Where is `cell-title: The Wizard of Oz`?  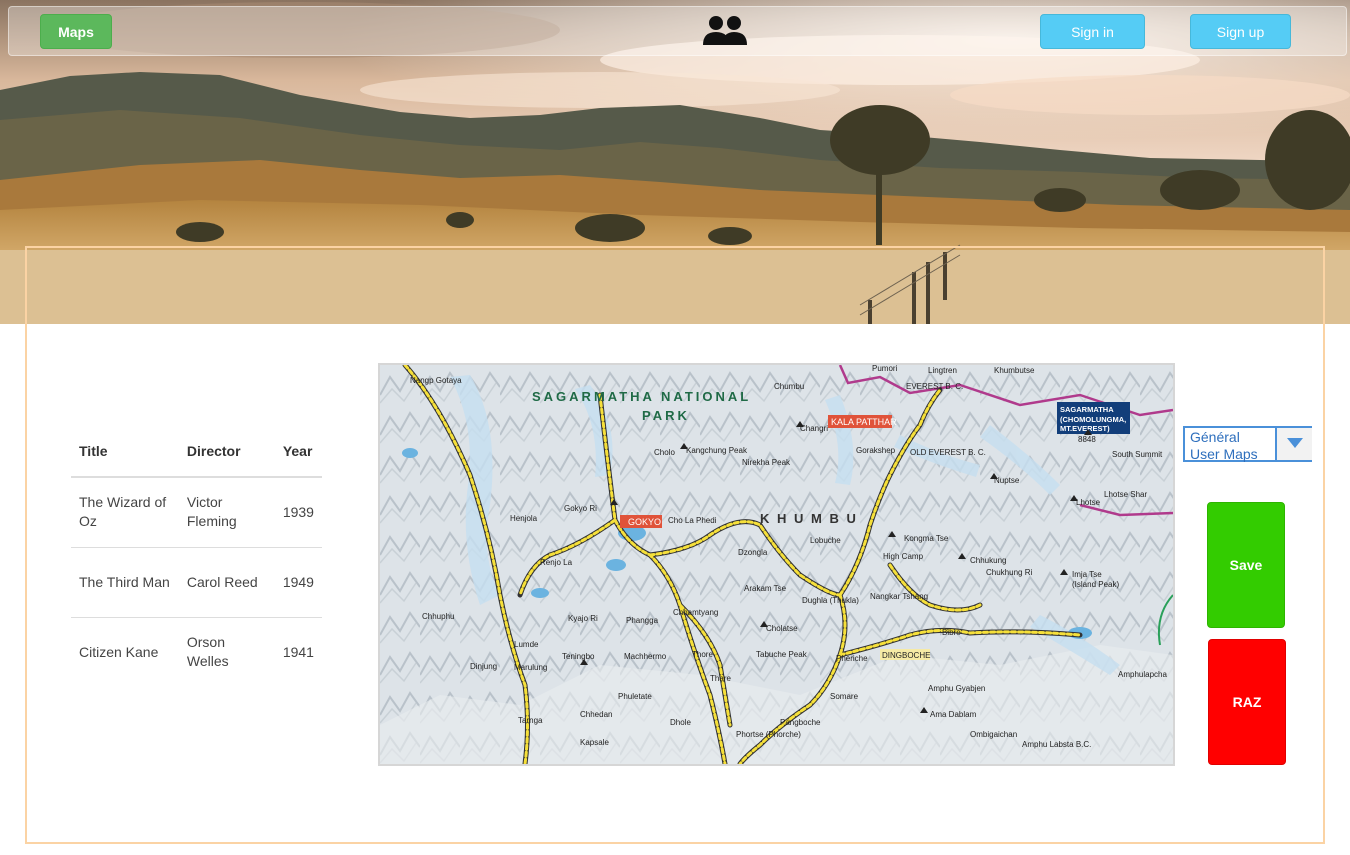 cell-title: The Wizard of Oz is located at coordinates (123, 512).